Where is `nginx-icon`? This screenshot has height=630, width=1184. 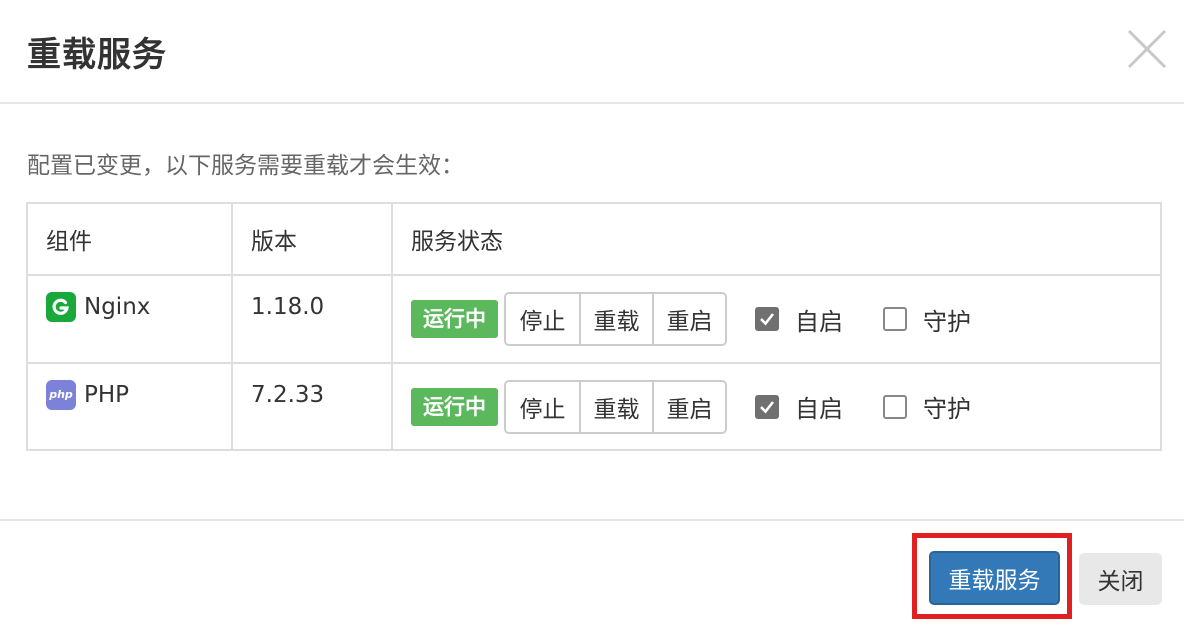 nginx-icon is located at coordinates (61, 307).